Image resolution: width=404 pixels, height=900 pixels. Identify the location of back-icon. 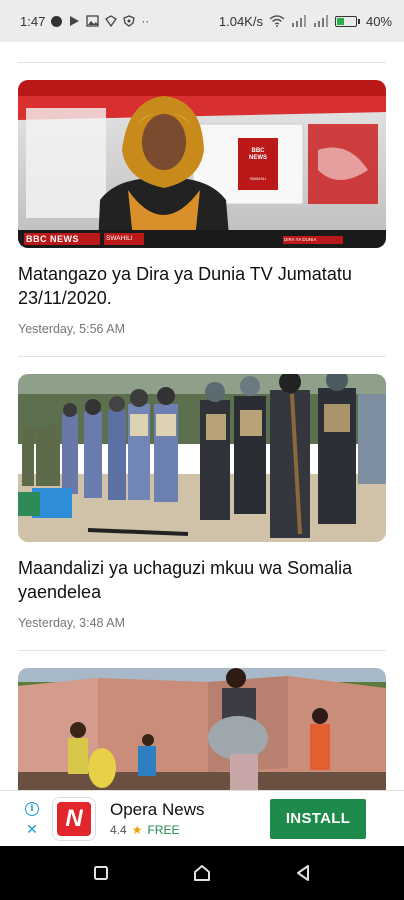
(303, 873).